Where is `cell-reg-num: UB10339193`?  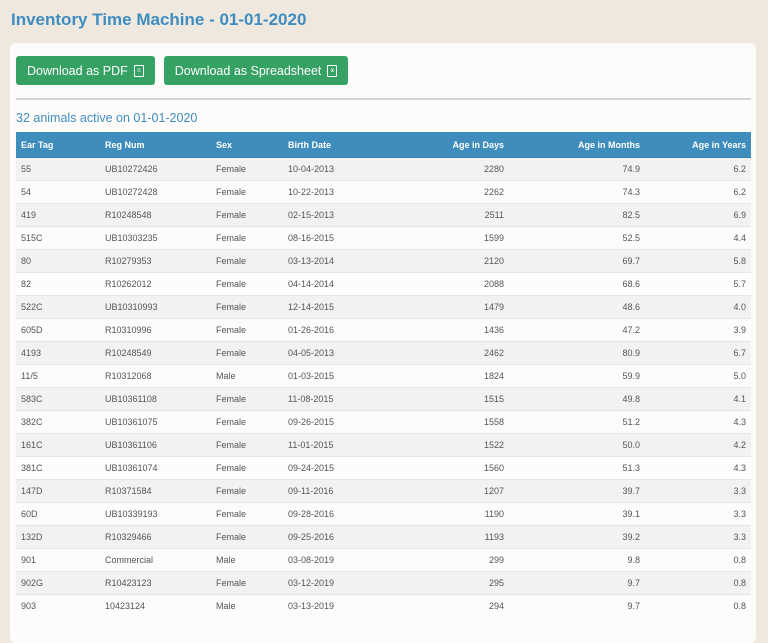
cell-reg-num: UB10339193 is located at coordinates (155, 514).